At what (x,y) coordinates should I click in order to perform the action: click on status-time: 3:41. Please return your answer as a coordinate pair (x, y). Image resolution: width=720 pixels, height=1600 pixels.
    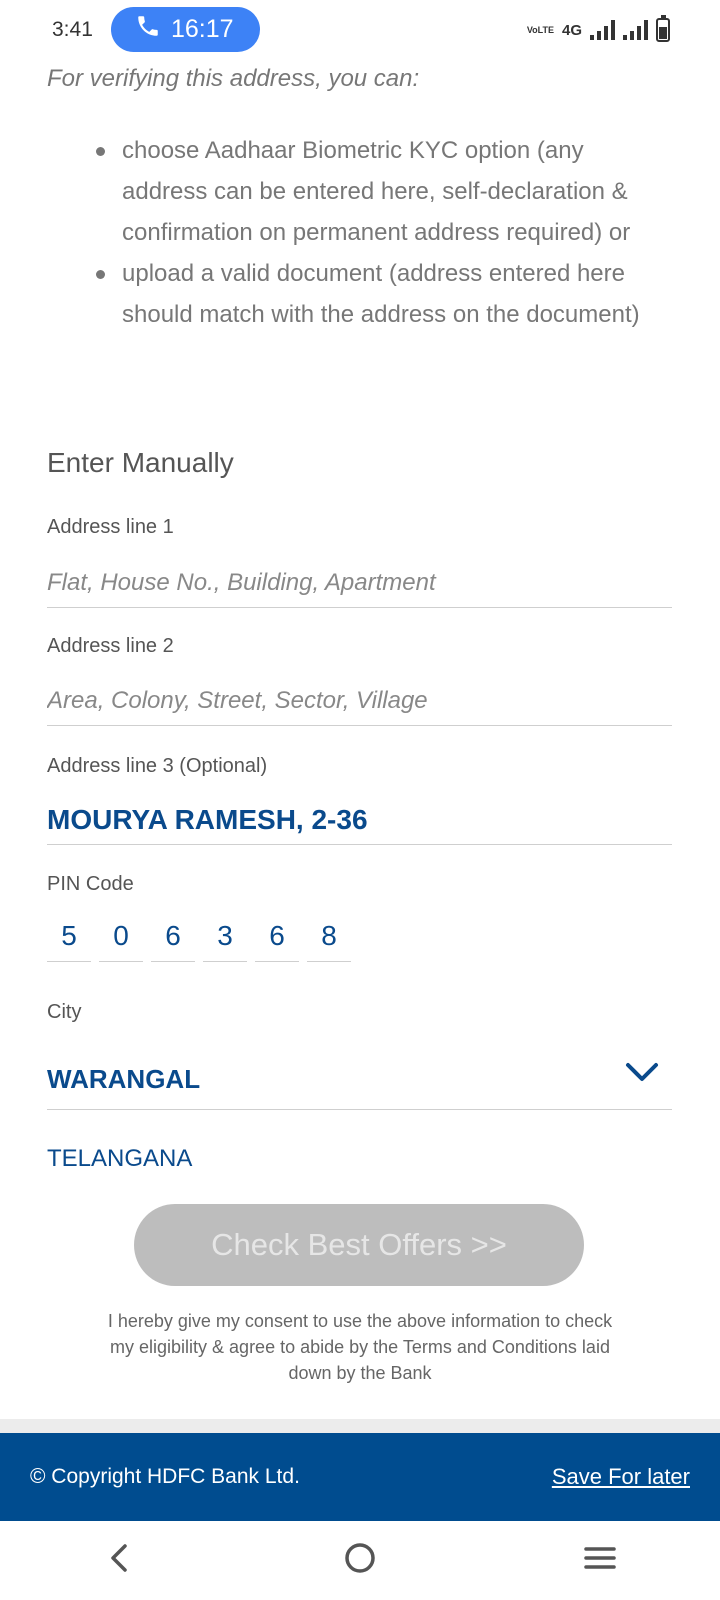
    Looking at the image, I should click on (72, 29).